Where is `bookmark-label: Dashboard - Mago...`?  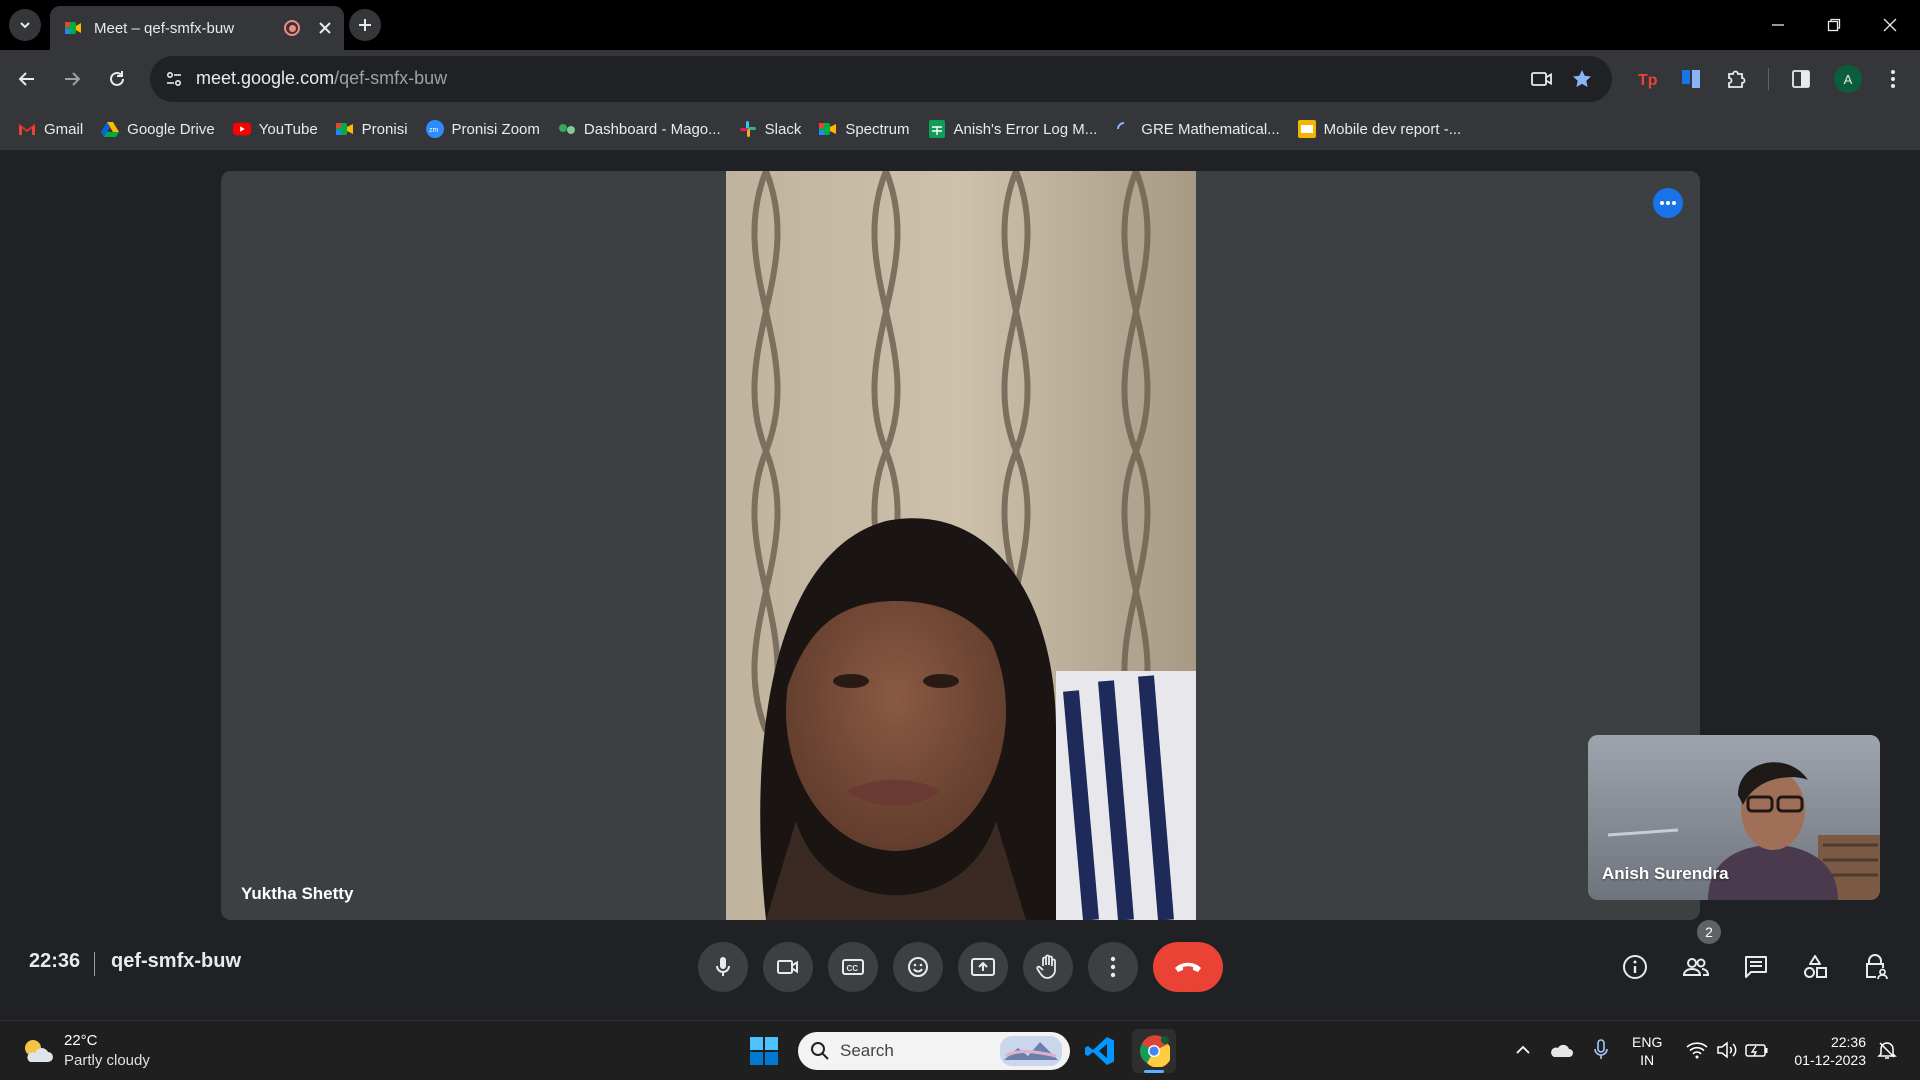
bookmark-label: Dashboard - Mago... is located at coordinates (652, 129).